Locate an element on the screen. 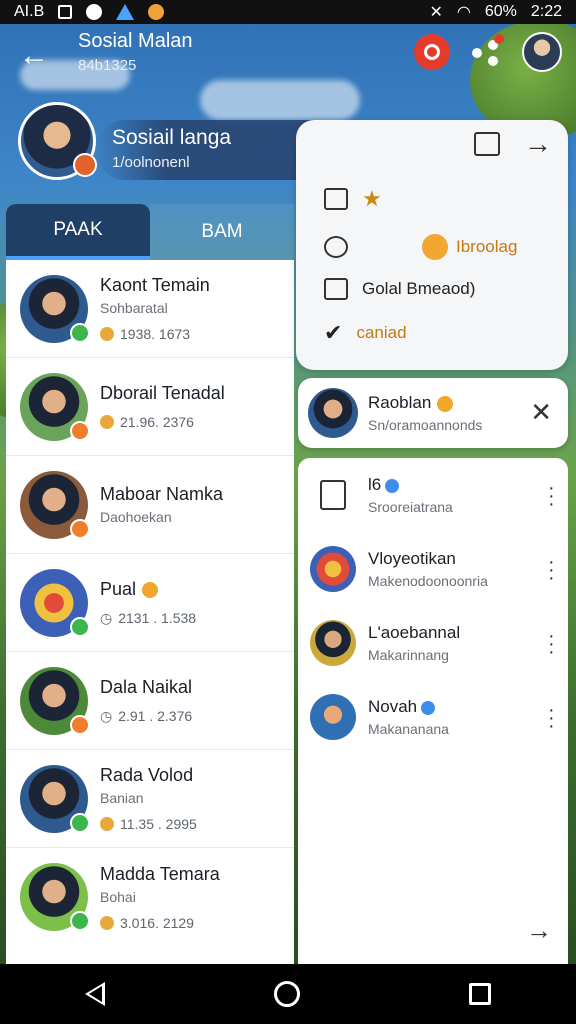 The image size is (576, 1024). list-item: Vloyeotikan Makenodoonoonria · · · is located at coordinates (433, 569).